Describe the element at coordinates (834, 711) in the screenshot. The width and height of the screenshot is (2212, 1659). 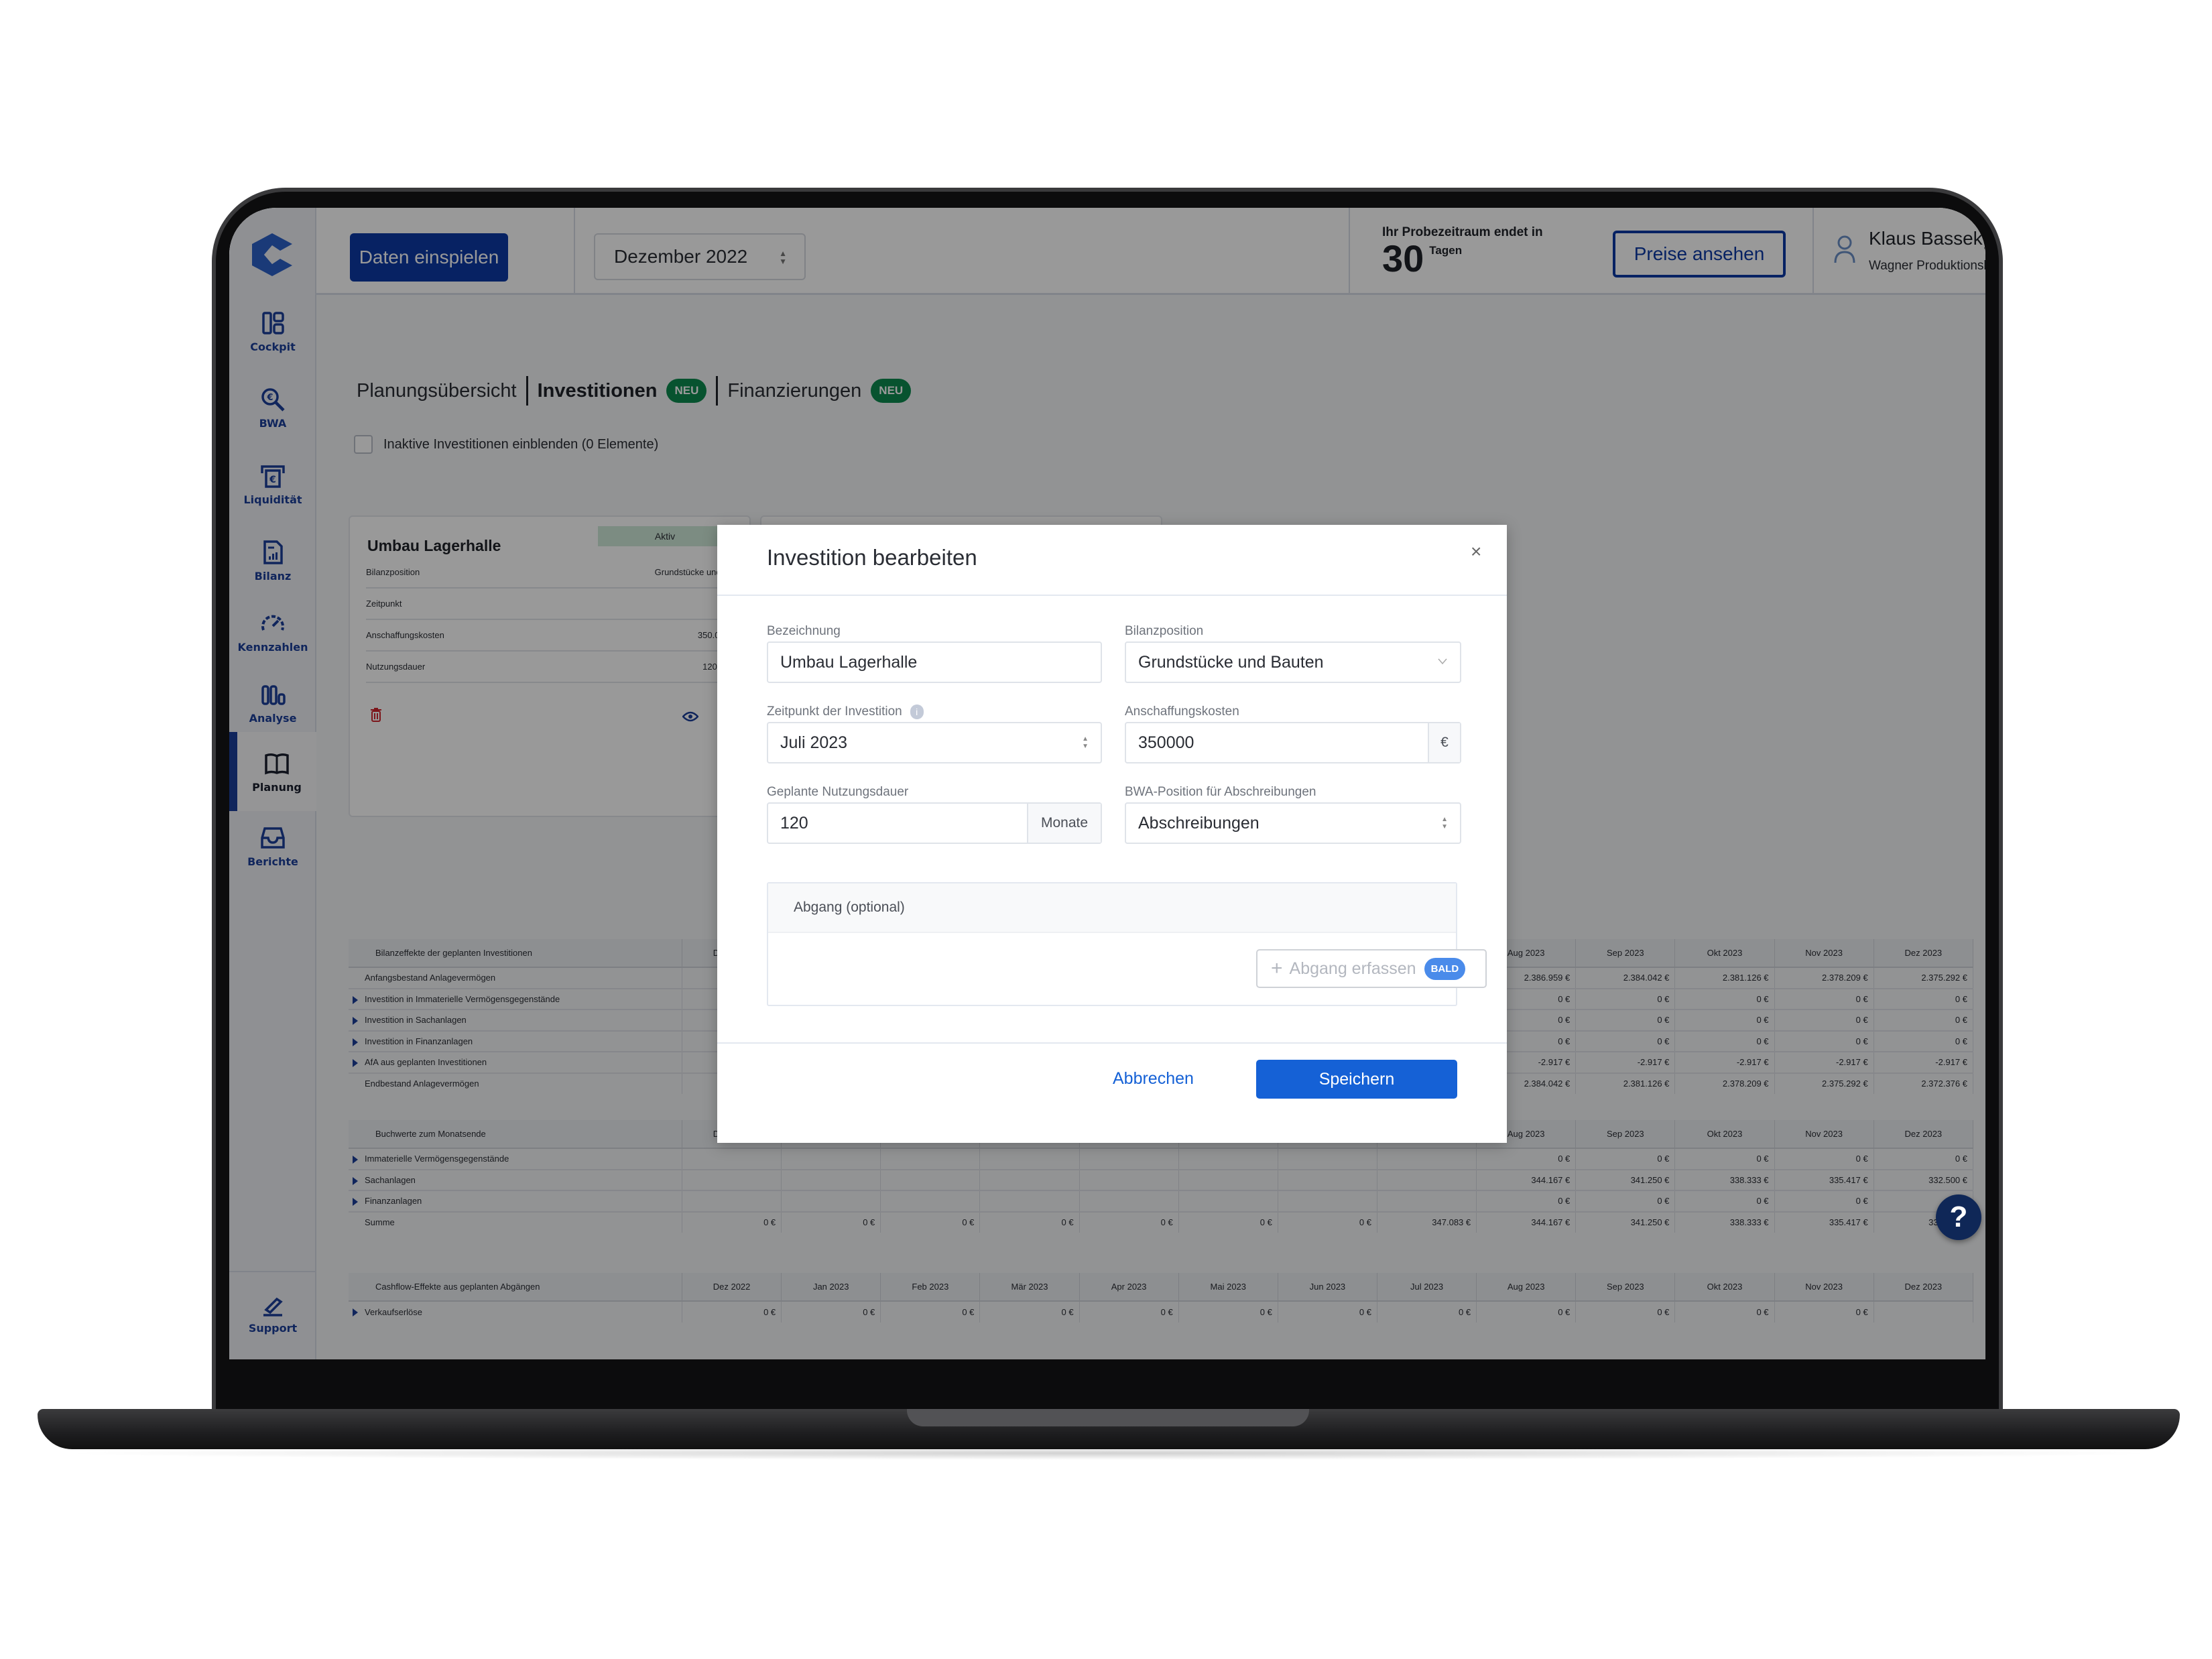
I see `field-label-text: Zeitpunkt der Investition` at that location.